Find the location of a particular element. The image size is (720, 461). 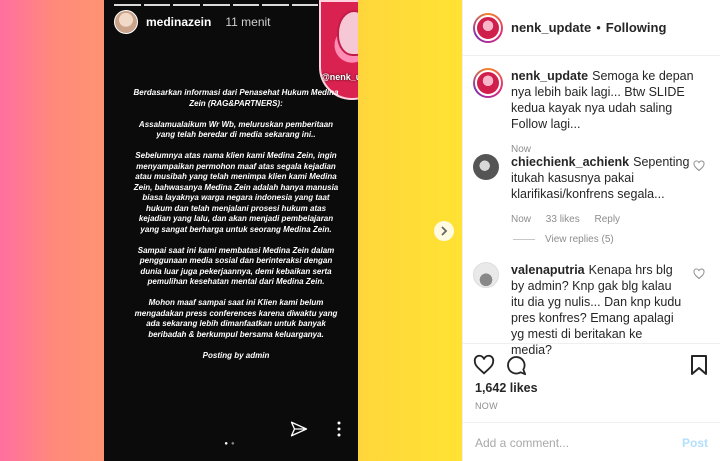

story-time: 11 menit is located at coordinates (248, 22).